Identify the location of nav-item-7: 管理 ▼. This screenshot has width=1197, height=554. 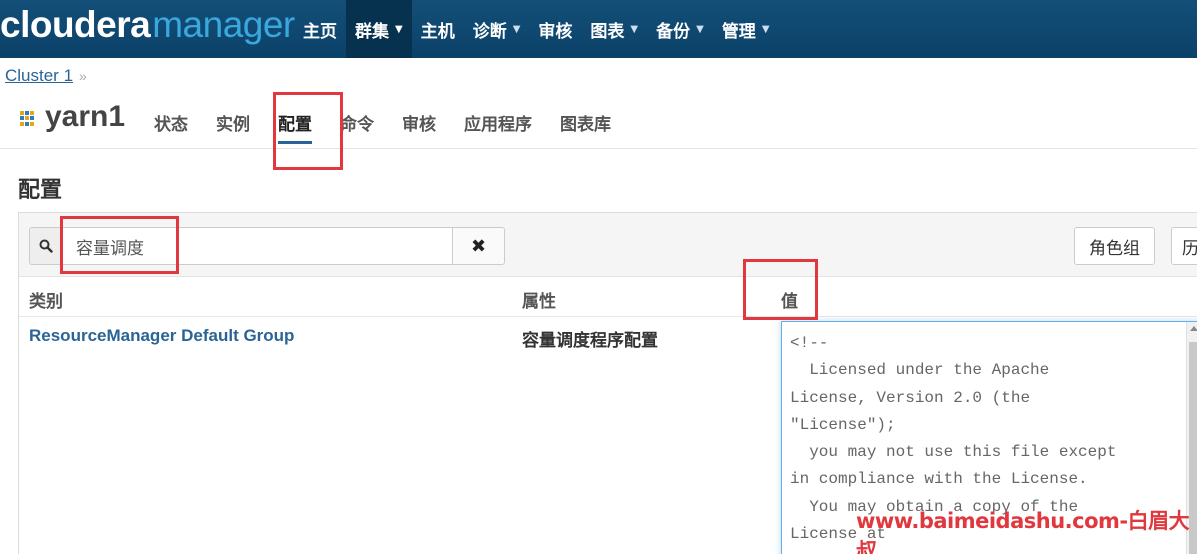
(746, 29).